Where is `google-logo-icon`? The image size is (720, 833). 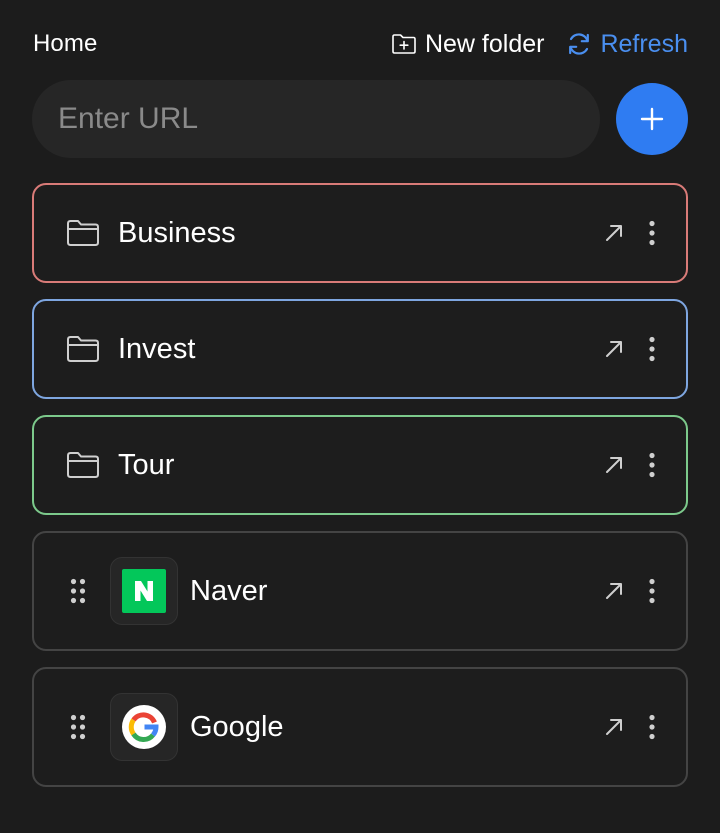 google-logo-icon is located at coordinates (144, 727).